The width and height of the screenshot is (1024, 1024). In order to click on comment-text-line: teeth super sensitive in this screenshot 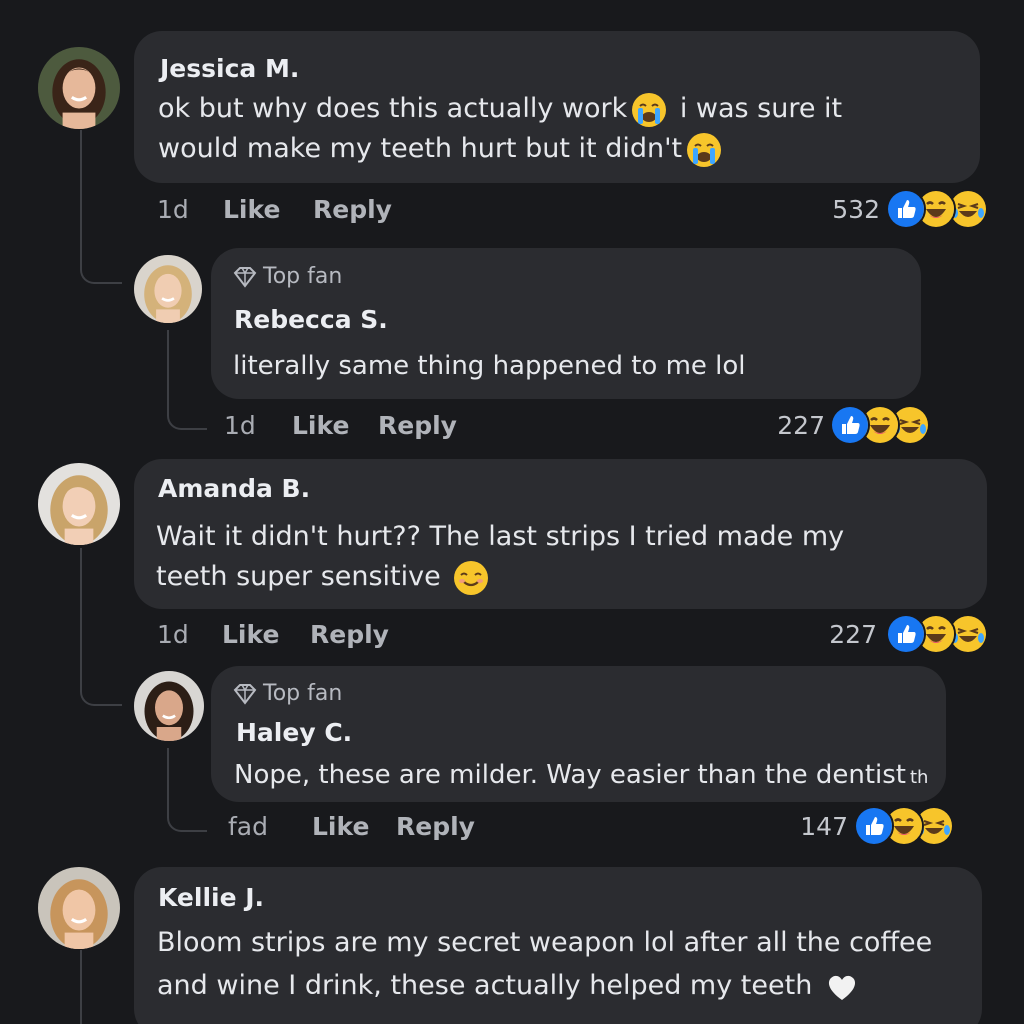, I will do `click(298, 576)`.